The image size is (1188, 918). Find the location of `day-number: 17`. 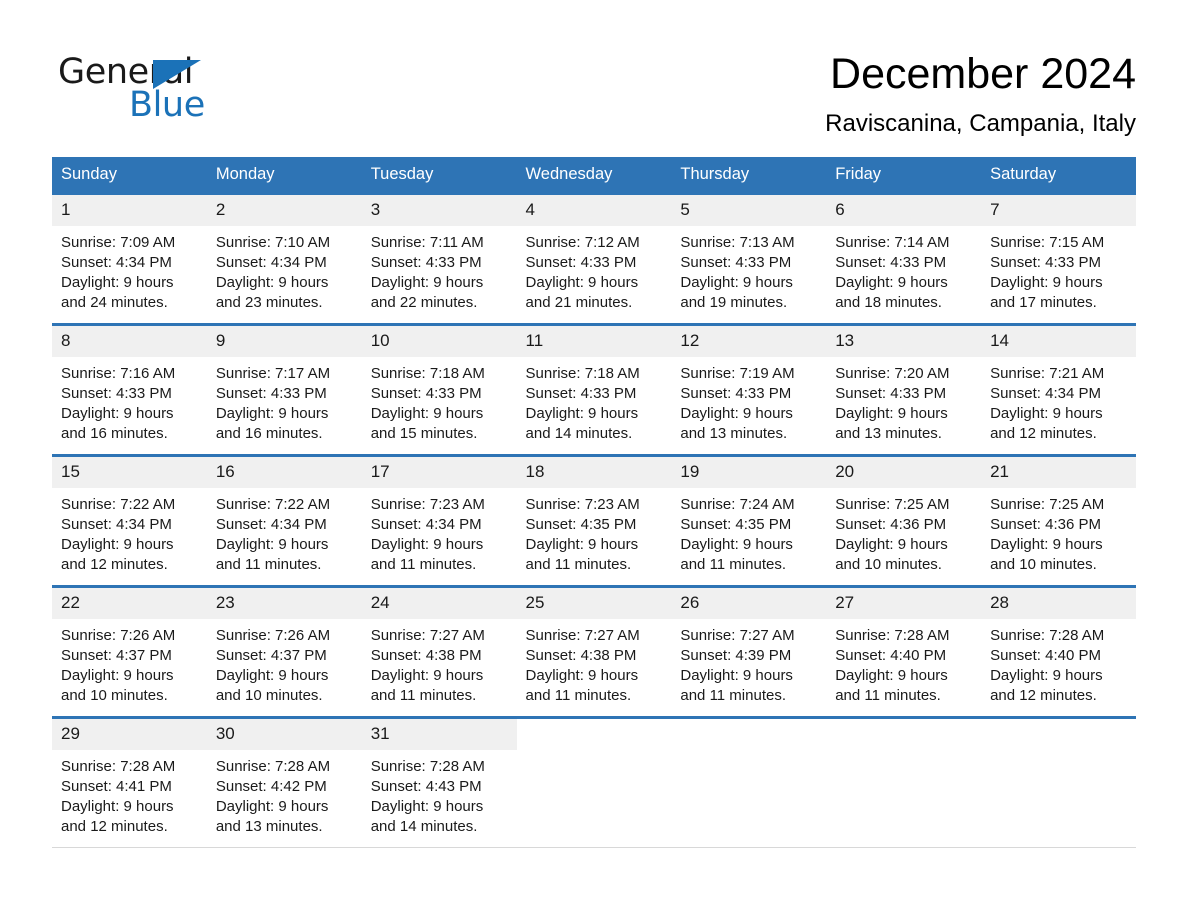

day-number: 17 is located at coordinates (439, 472).